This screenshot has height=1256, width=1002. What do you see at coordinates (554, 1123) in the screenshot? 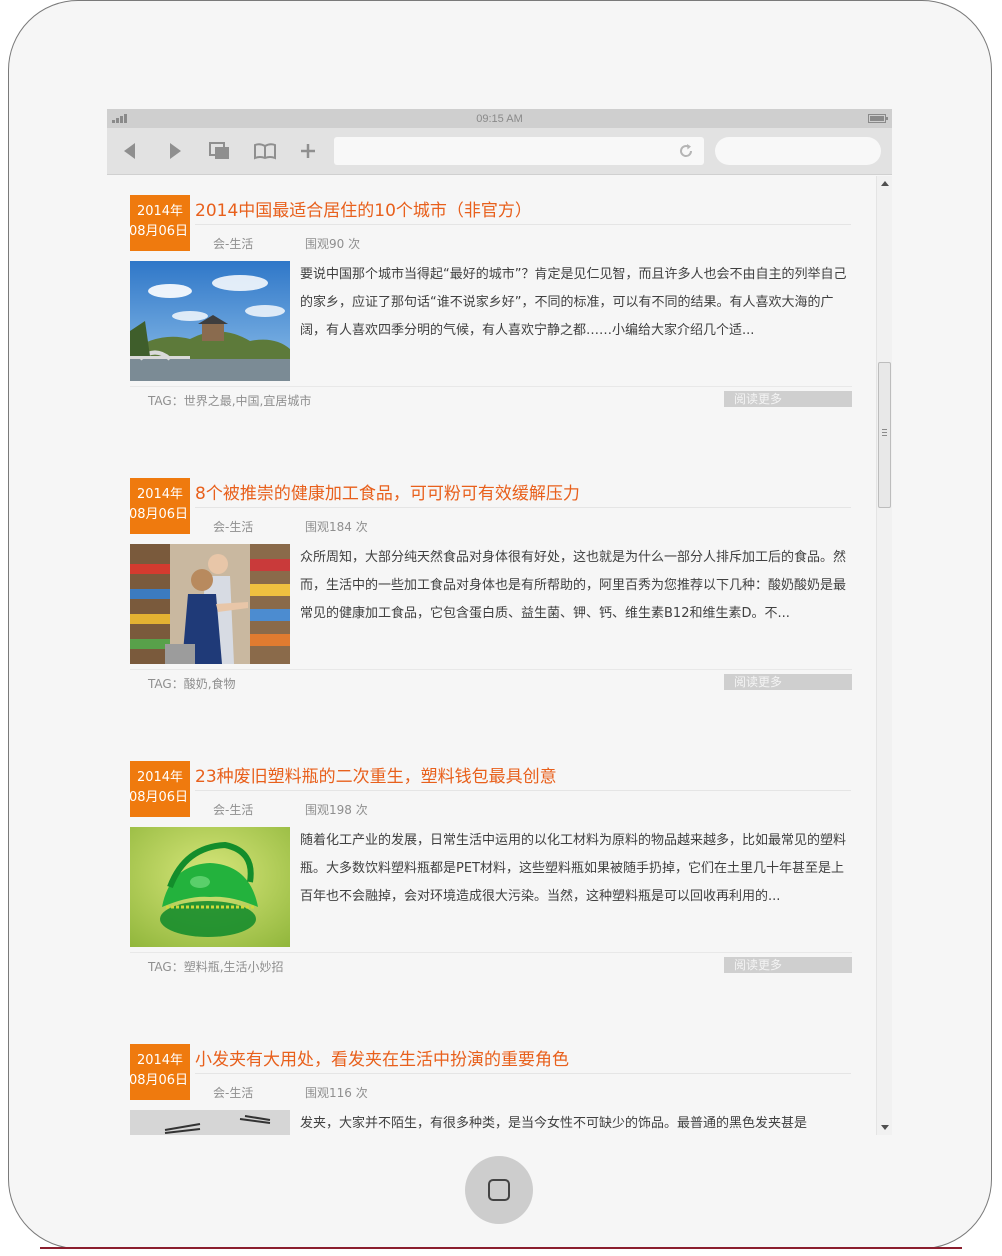
I see `article-excerpt: 发夹，大家并不陌生，有很多种类，是当今女性不可缺少的饰品。最普通的黑色发夹甚是` at bounding box center [554, 1123].